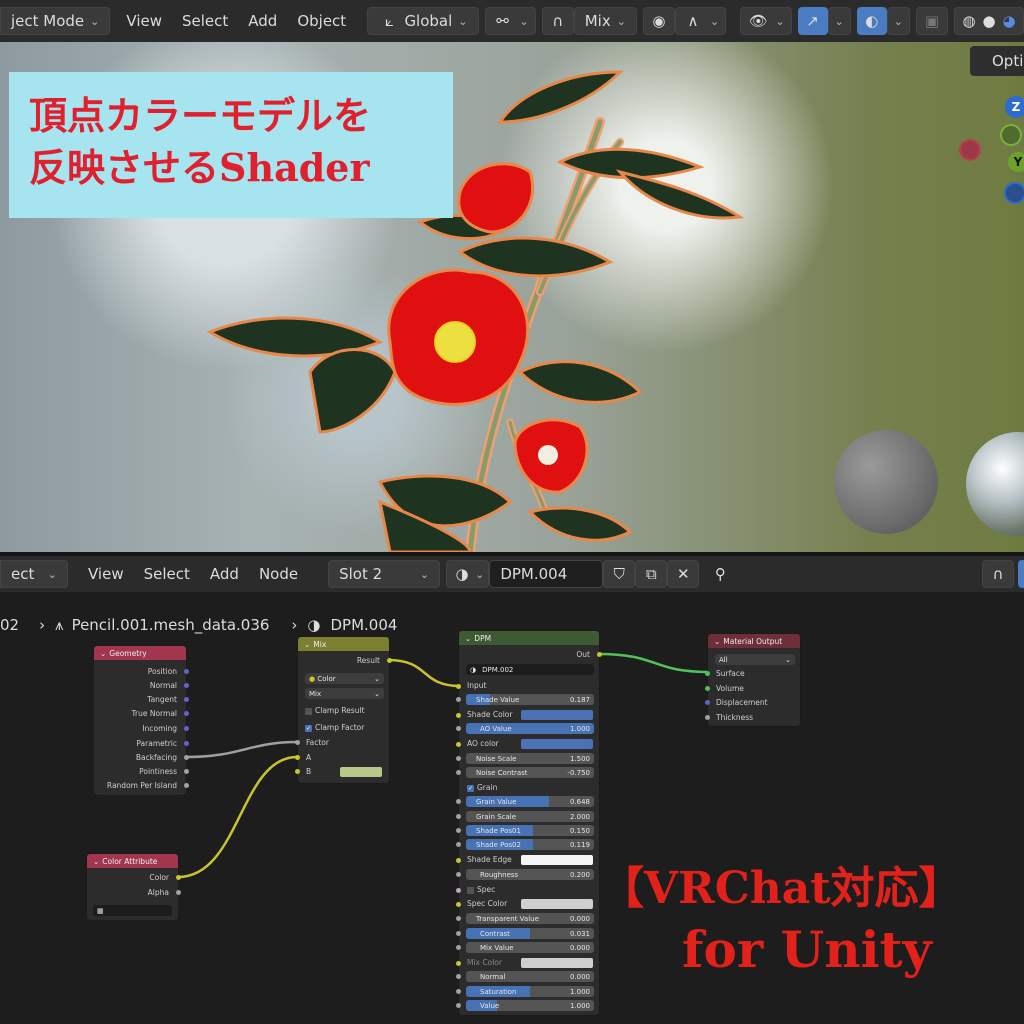 The height and width of the screenshot is (1024, 1024). I want to click on spec-color-swatch, so click(557, 904).